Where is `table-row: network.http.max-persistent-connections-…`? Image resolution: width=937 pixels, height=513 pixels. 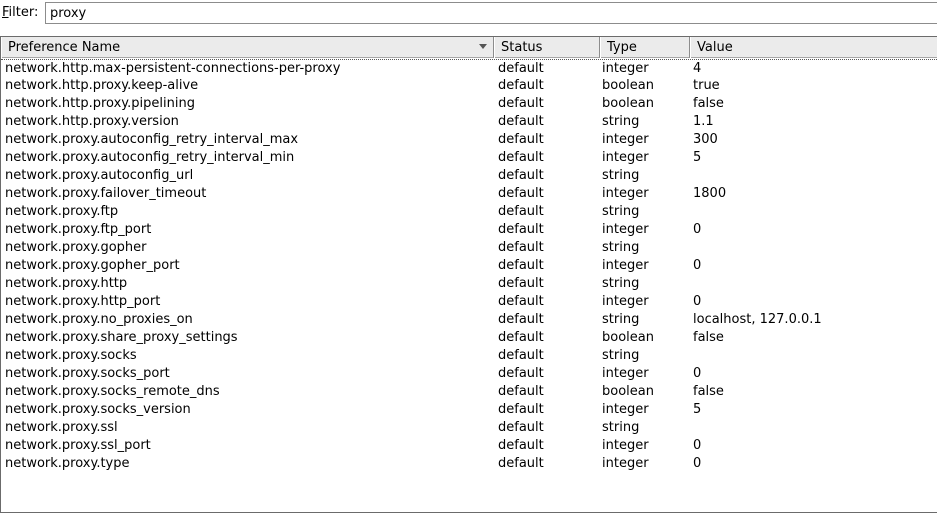
table-row: network.http.max-persistent-connections-… is located at coordinates (469, 68).